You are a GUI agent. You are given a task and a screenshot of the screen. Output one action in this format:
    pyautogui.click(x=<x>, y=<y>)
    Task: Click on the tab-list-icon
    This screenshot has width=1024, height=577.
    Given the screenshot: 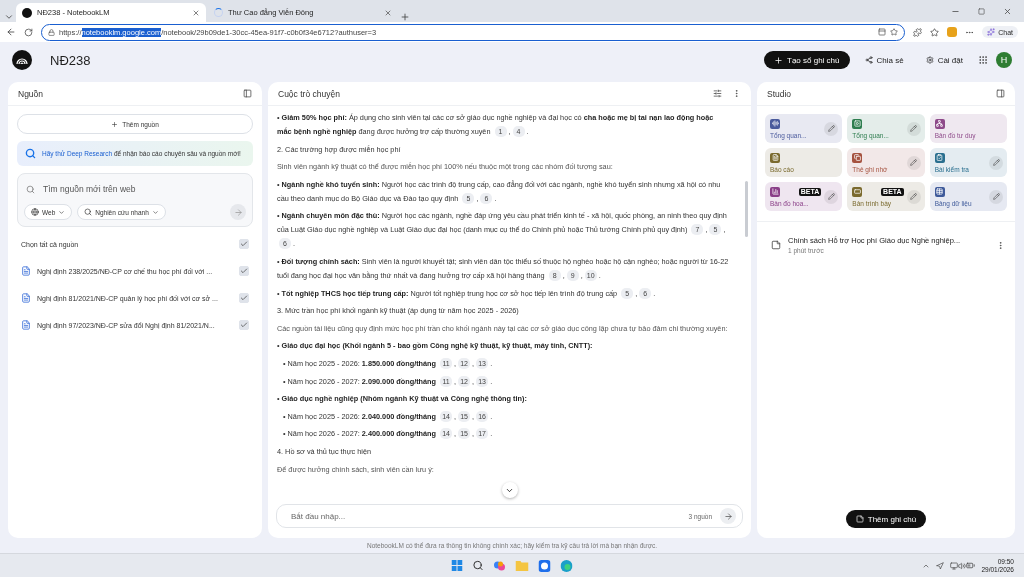 What is the action you would take?
    pyautogui.click(x=9, y=17)
    